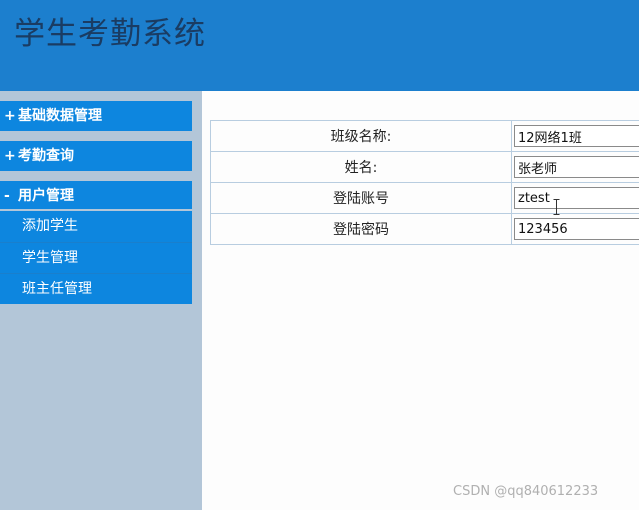  I want to click on watermark: CSDN @qq840612233, so click(526, 491).